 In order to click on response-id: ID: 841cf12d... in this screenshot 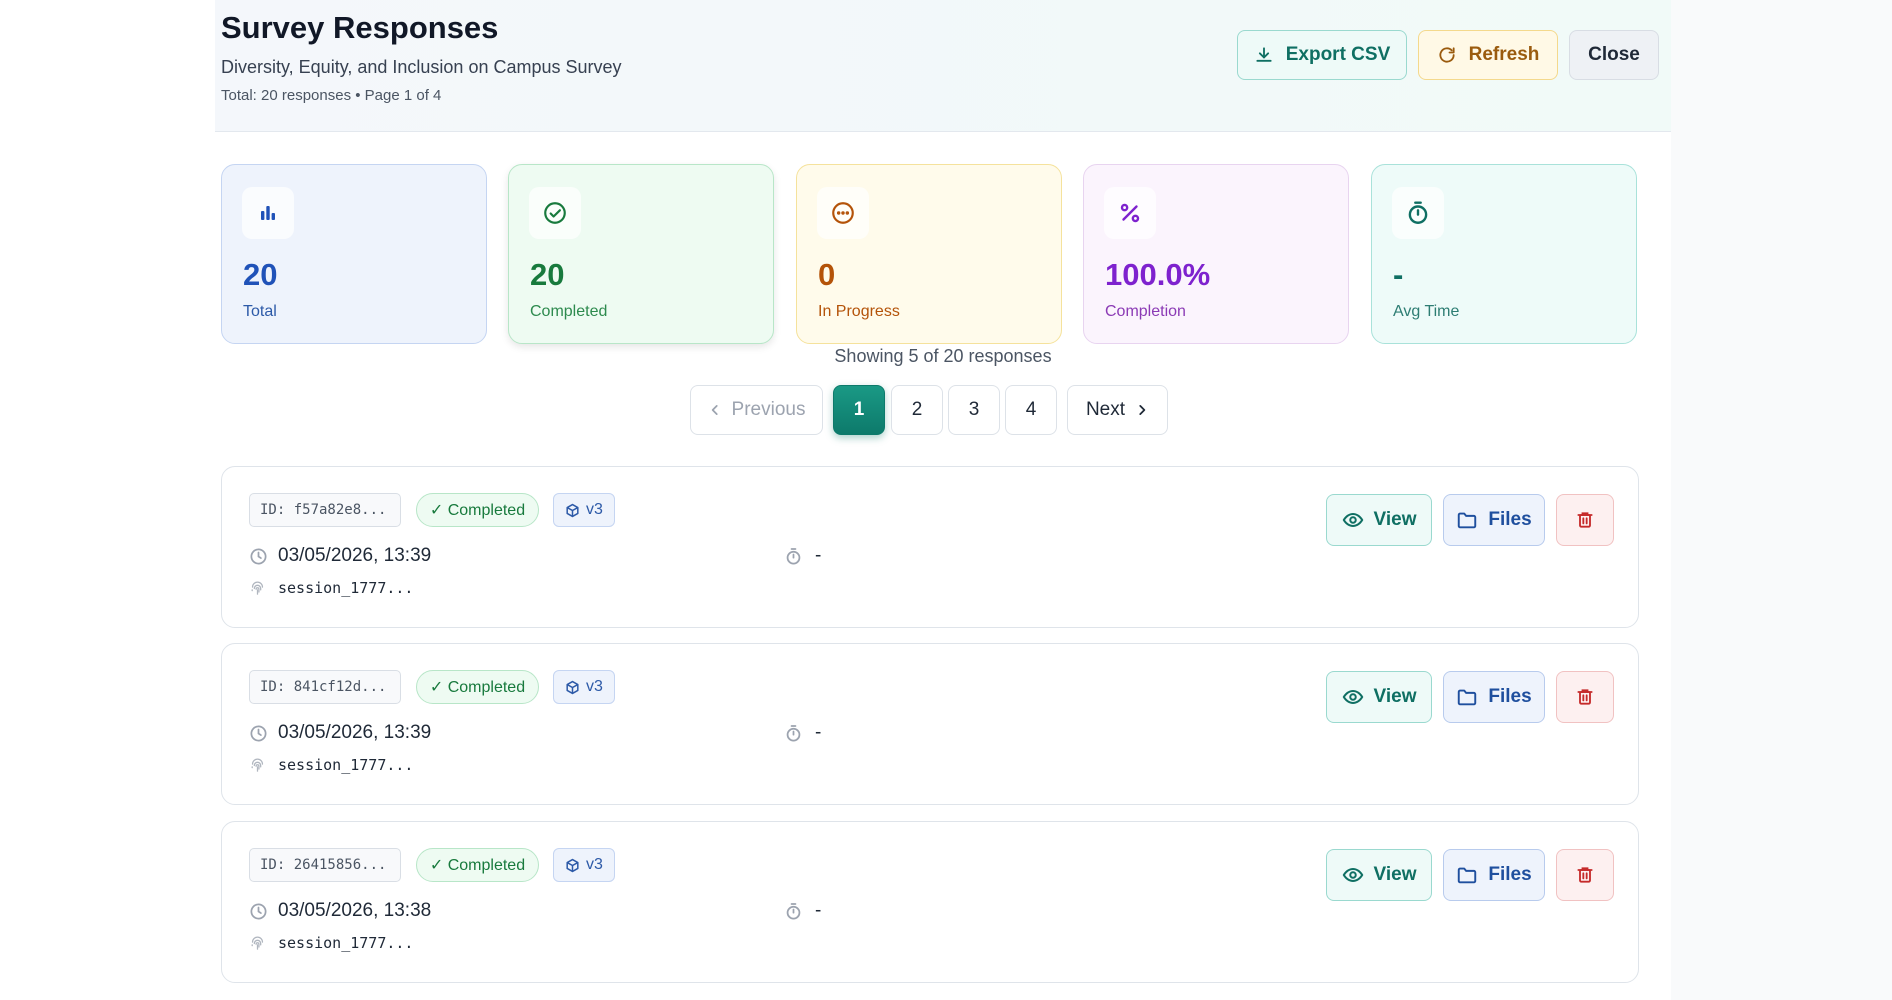, I will do `click(325, 687)`.